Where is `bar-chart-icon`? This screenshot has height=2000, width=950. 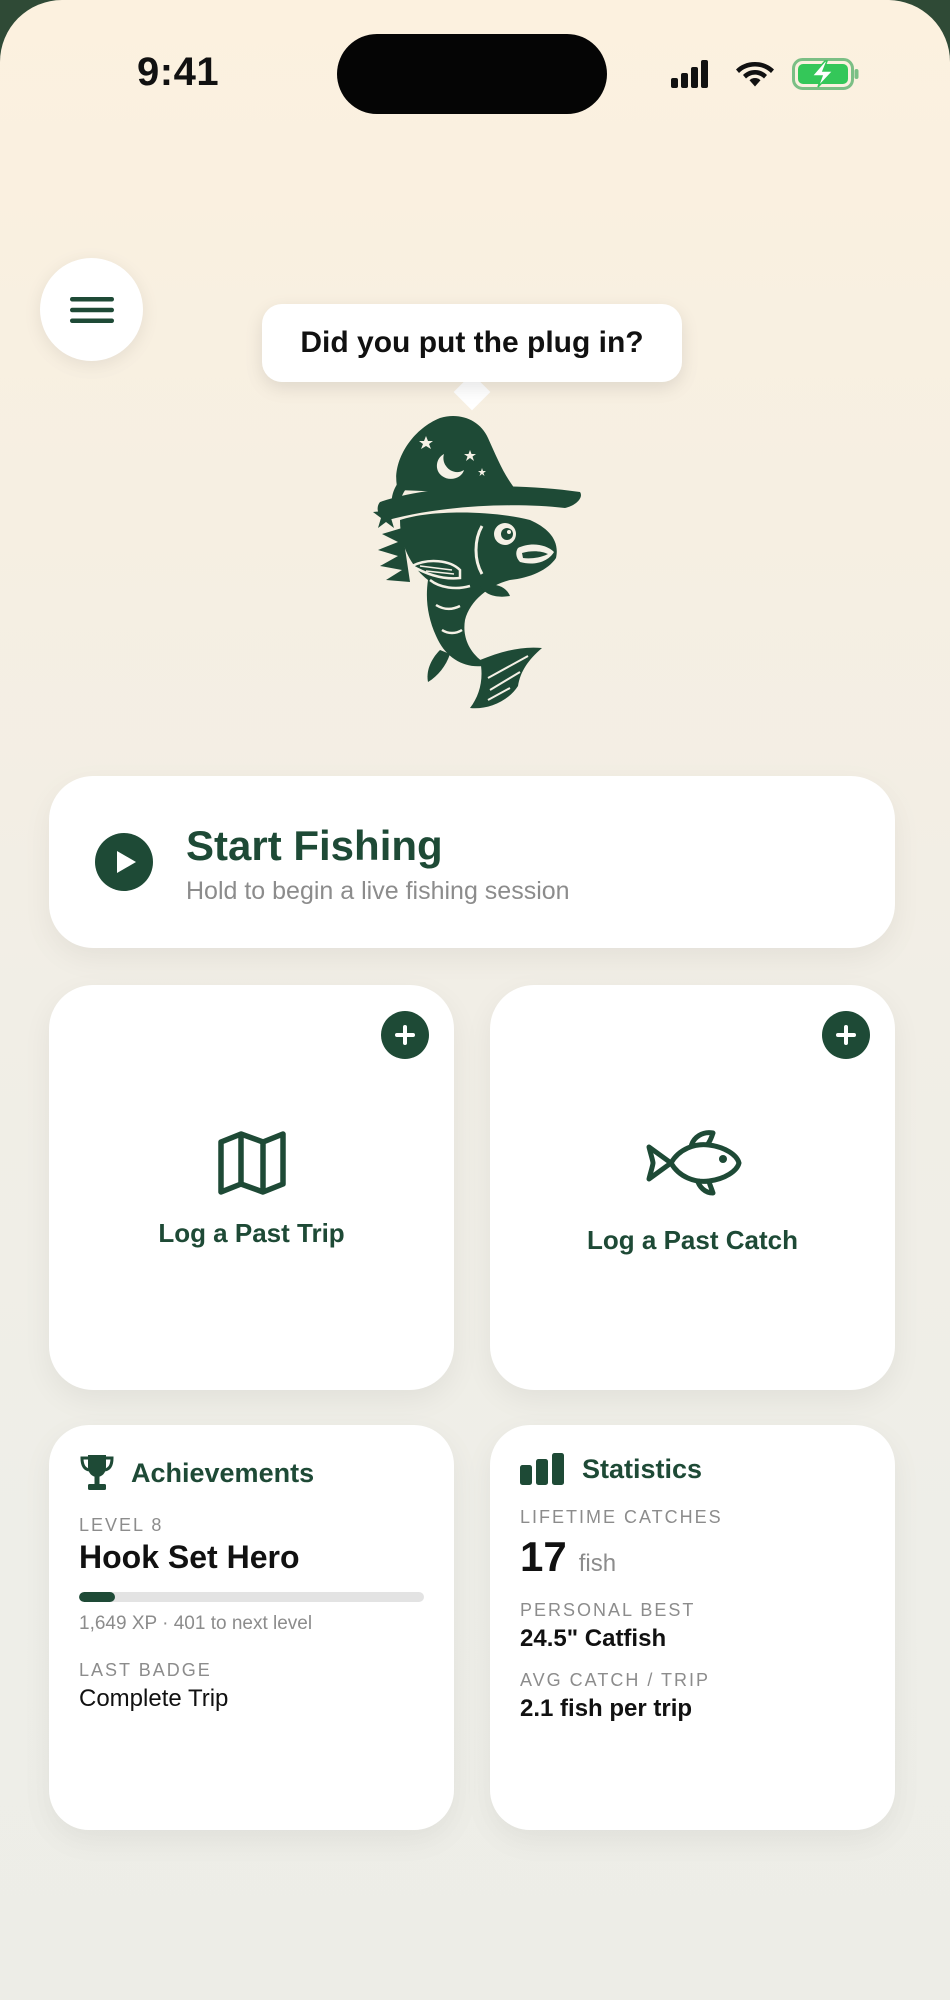
bar-chart-icon is located at coordinates (542, 1469).